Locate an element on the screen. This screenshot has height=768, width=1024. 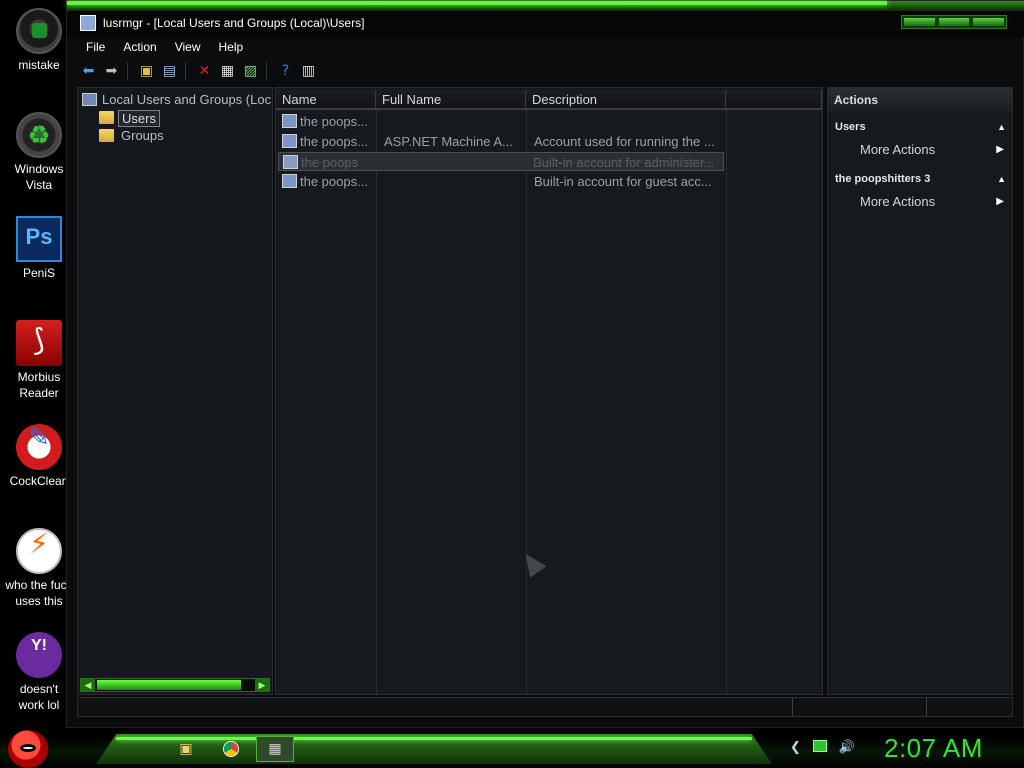
column-header-full-name: Full Name is located at coordinates (451, 100).